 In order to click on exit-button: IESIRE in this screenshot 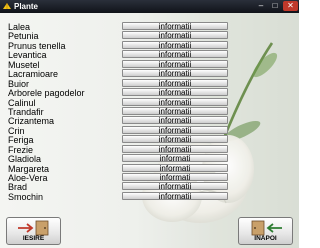, I will do `click(33, 231)`.